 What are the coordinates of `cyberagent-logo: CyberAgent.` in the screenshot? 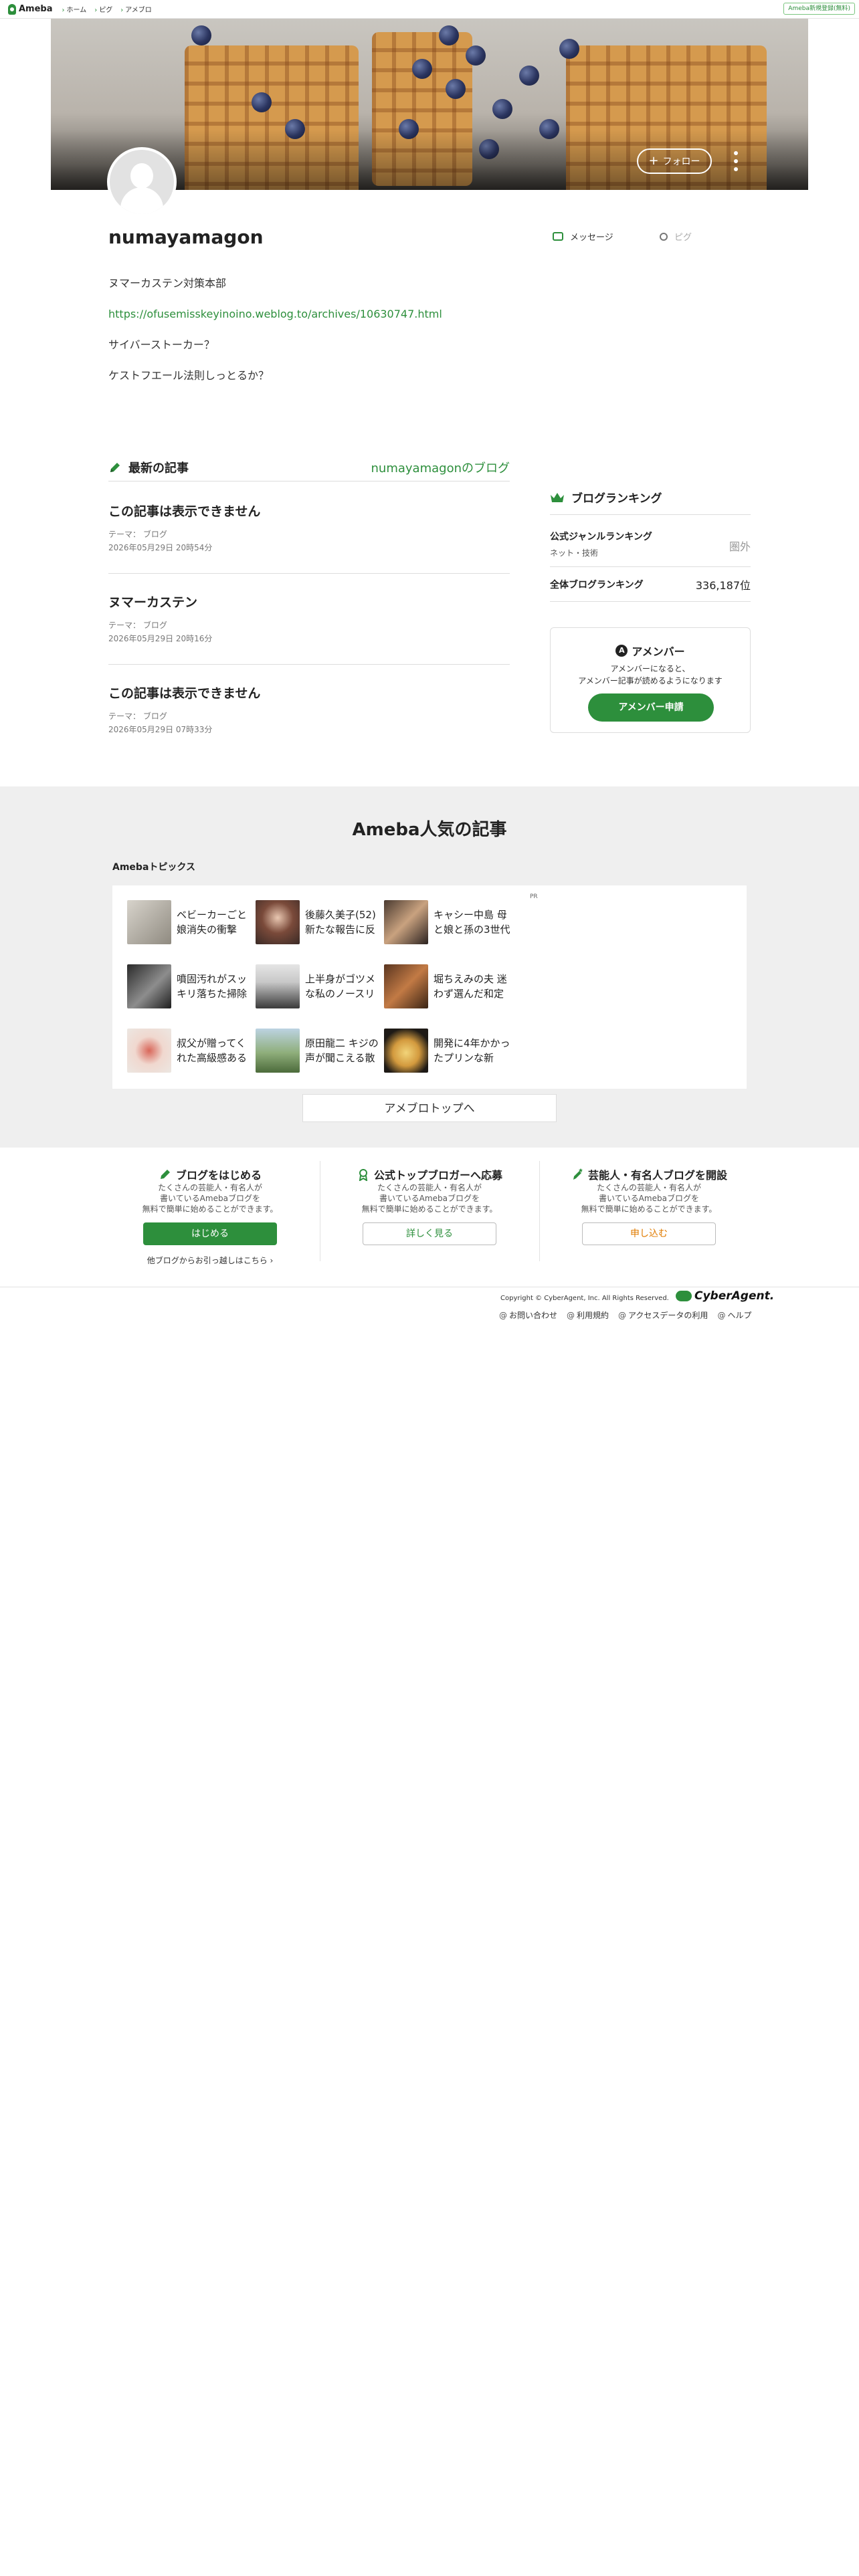 It's located at (725, 1296).